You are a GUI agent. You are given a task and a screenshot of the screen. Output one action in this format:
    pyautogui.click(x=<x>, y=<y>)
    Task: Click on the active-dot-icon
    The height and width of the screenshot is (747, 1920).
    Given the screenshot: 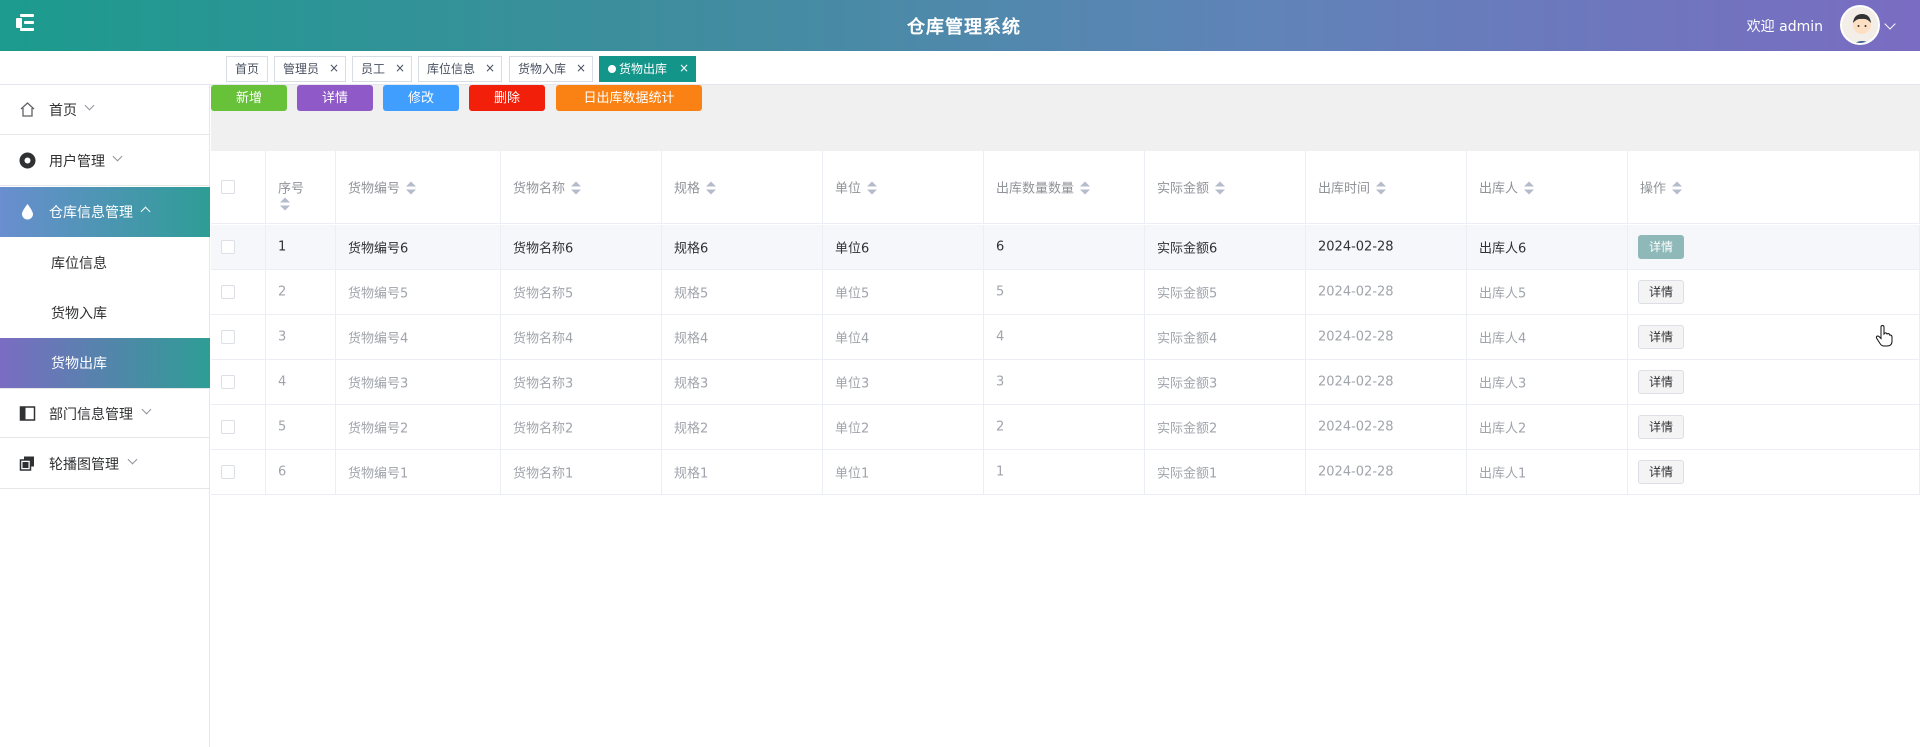 What is the action you would take?
    pyautogui.click(x=612, y=69)
    